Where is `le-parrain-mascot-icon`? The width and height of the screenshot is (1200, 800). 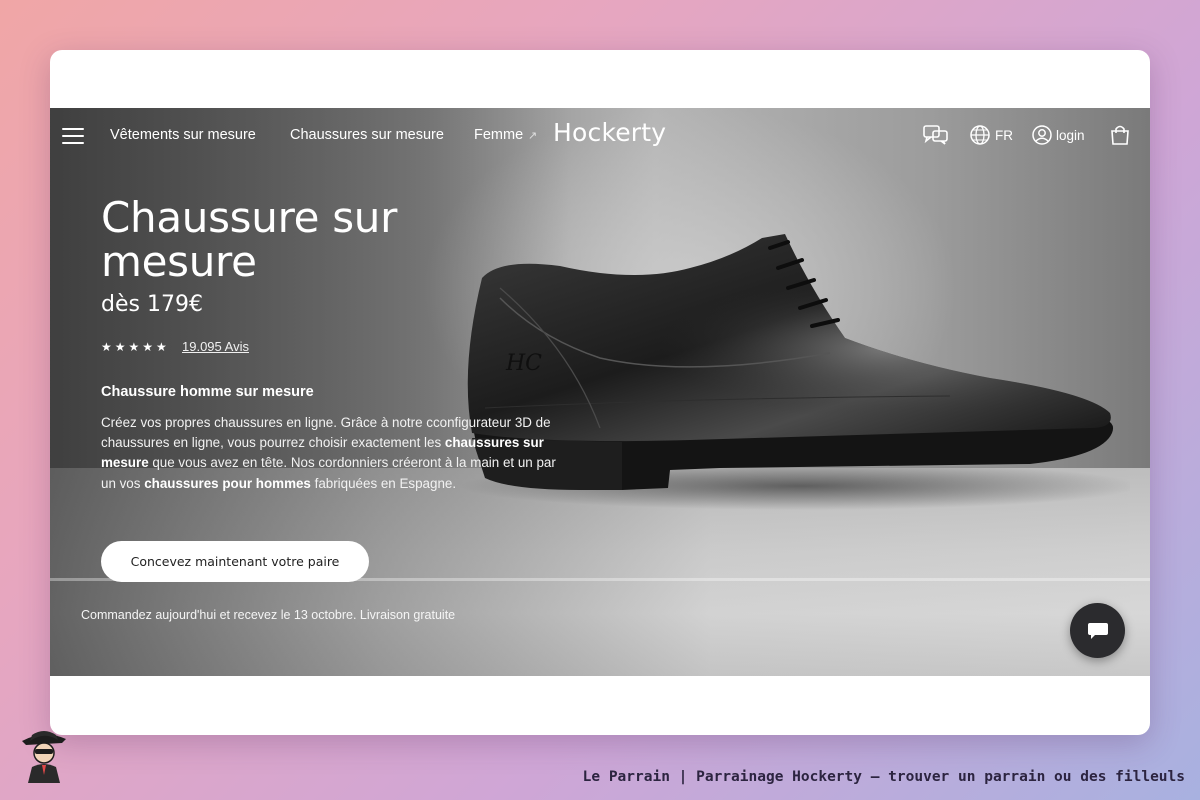
le-parrain-mascot-icon is located at coordinates (44, 757).